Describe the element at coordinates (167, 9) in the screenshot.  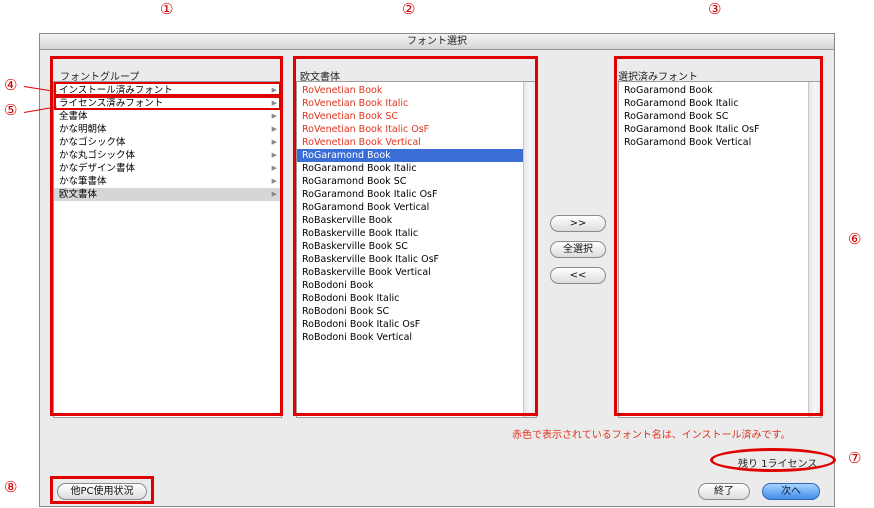
I see `callout-1: ①` at that location.